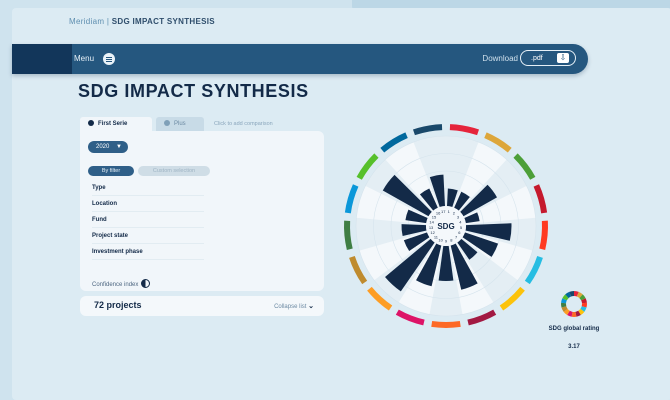  What do you see at coordinates (574, 347) in the screenshot?
I see `rating-value: 3.17` at bounding box center [574, 347].